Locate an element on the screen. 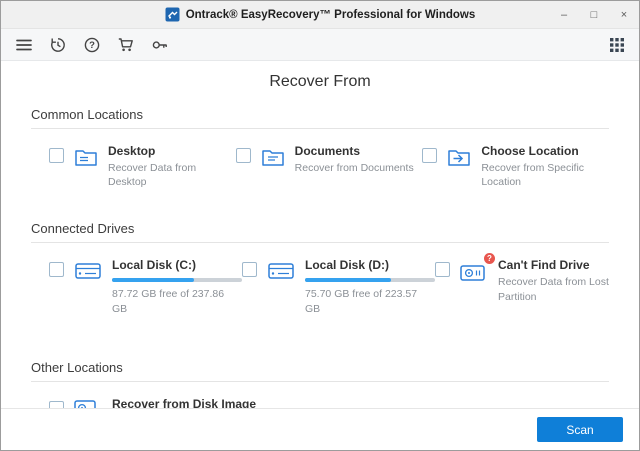 Image resolution: width=640 pixels, height=451 pixels. desktop-folder-icon is located at coordinates (86, 157).